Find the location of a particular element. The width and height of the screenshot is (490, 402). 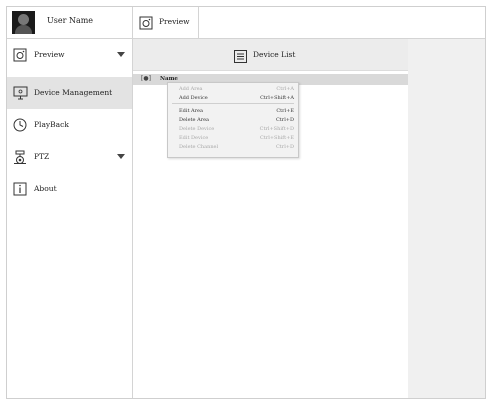

menu-item-add-device: Add Device Ctrl+Shift+A is located at coordinates (233, 98).